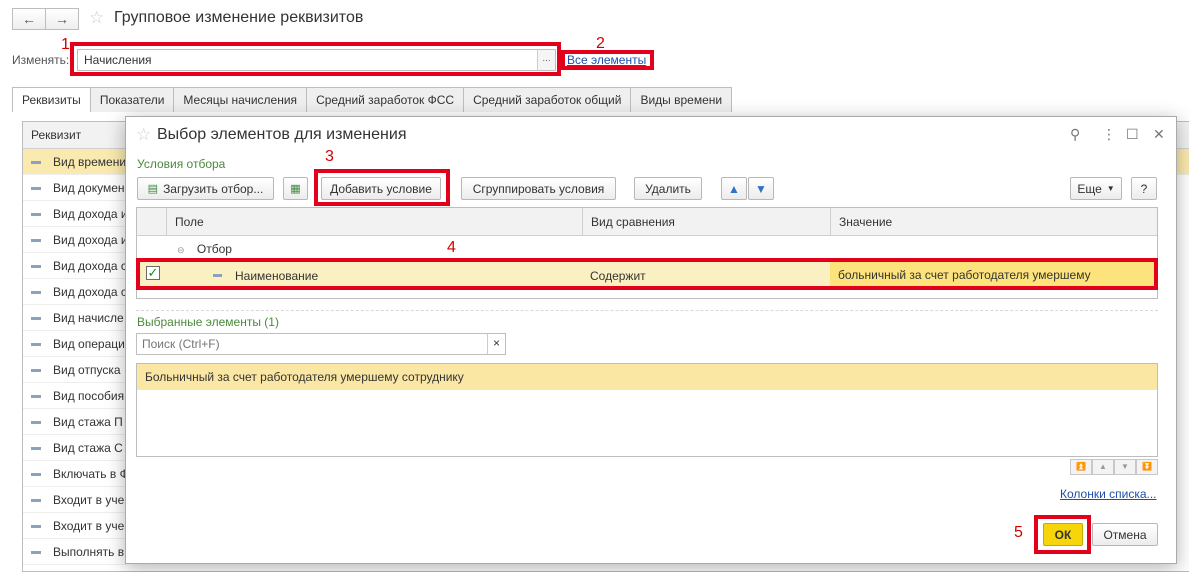 The height and width of the screenshot is (572, 1189). What do you see at coordinates (153, 189) in the screenshot?
I see `load-filter-icon: ▤` at bounding box center [153, 189].